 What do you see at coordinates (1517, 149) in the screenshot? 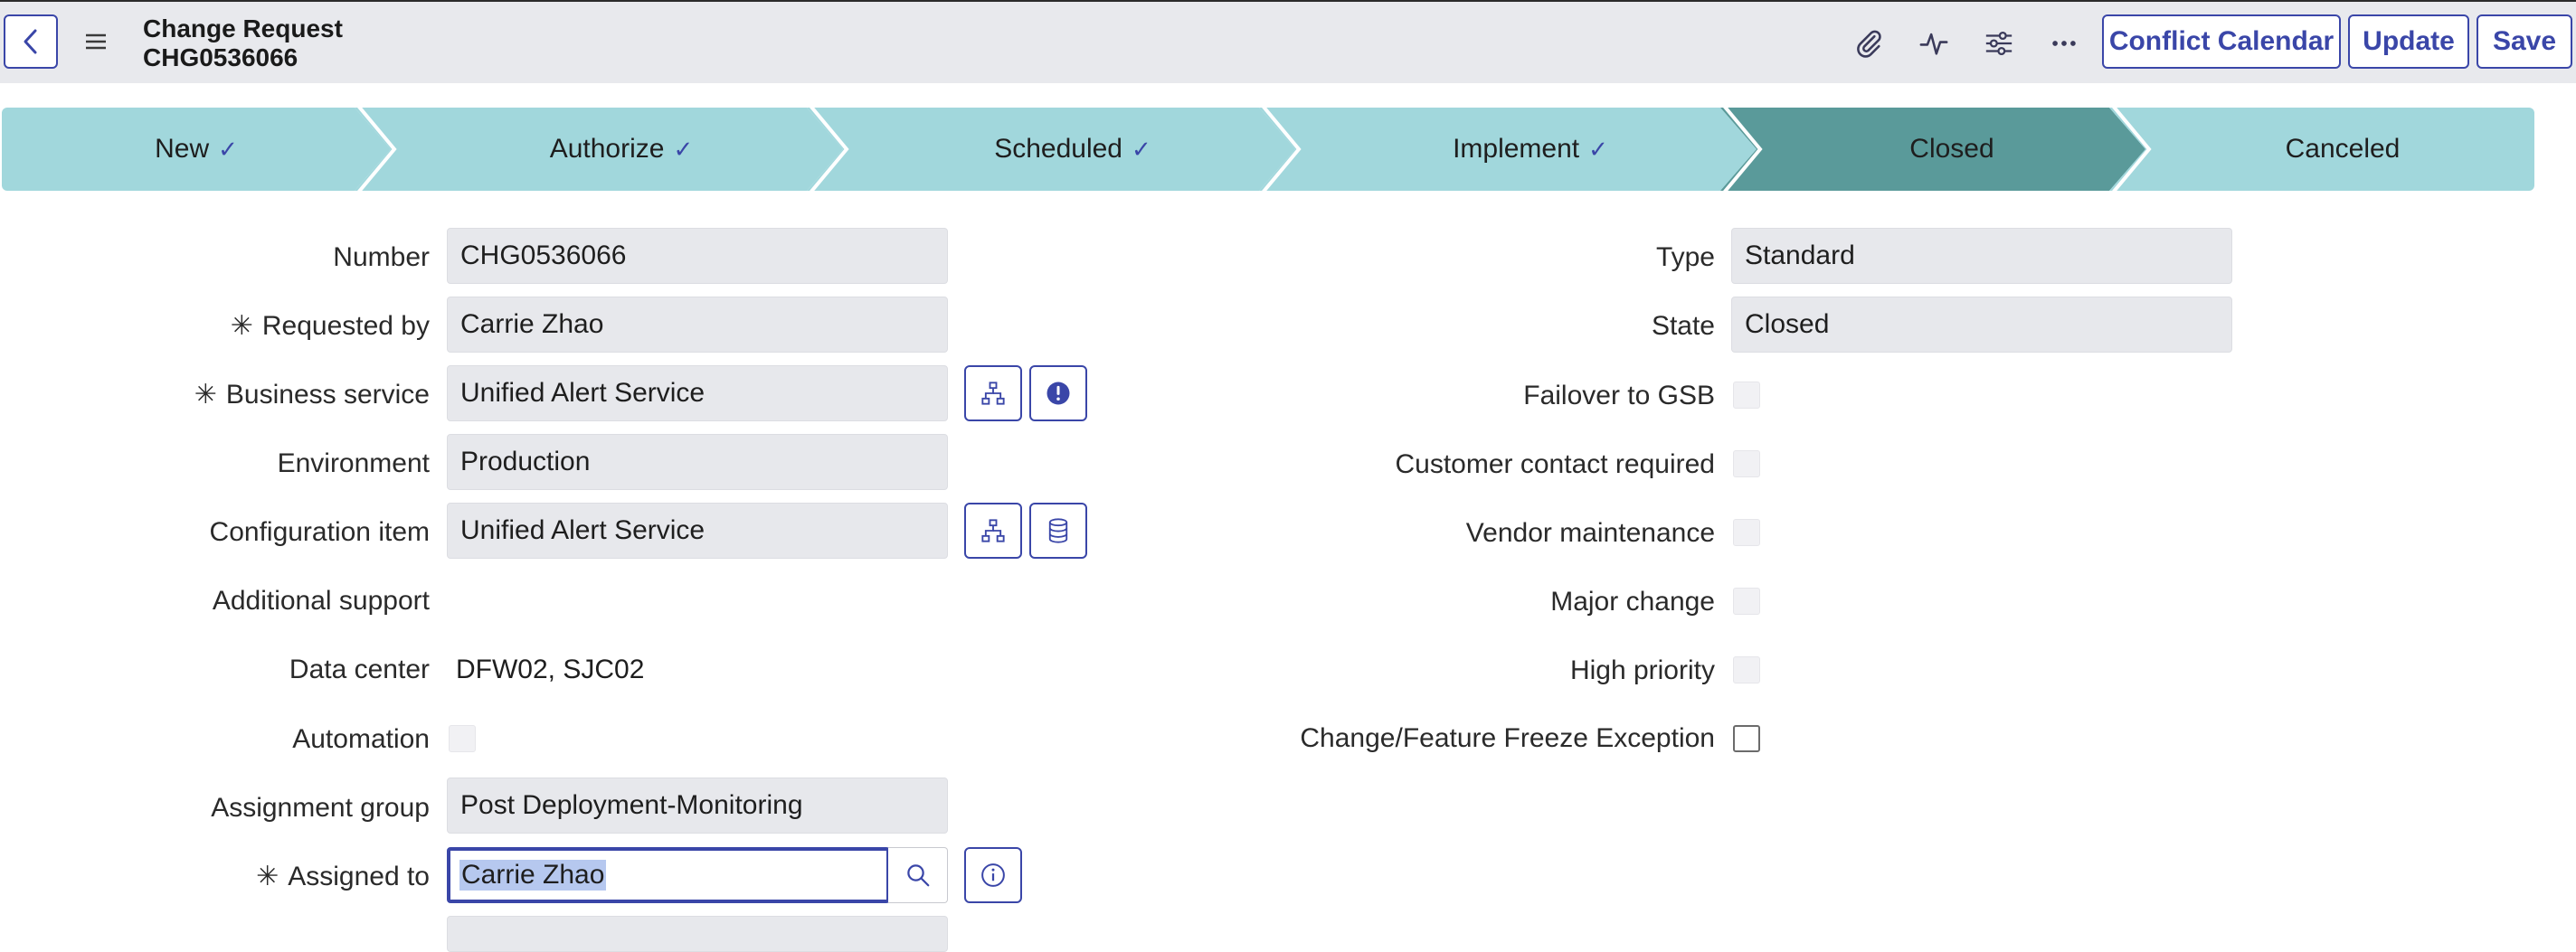
I see `stage-implement-label: Implement` at bounding box center [1517, 149].